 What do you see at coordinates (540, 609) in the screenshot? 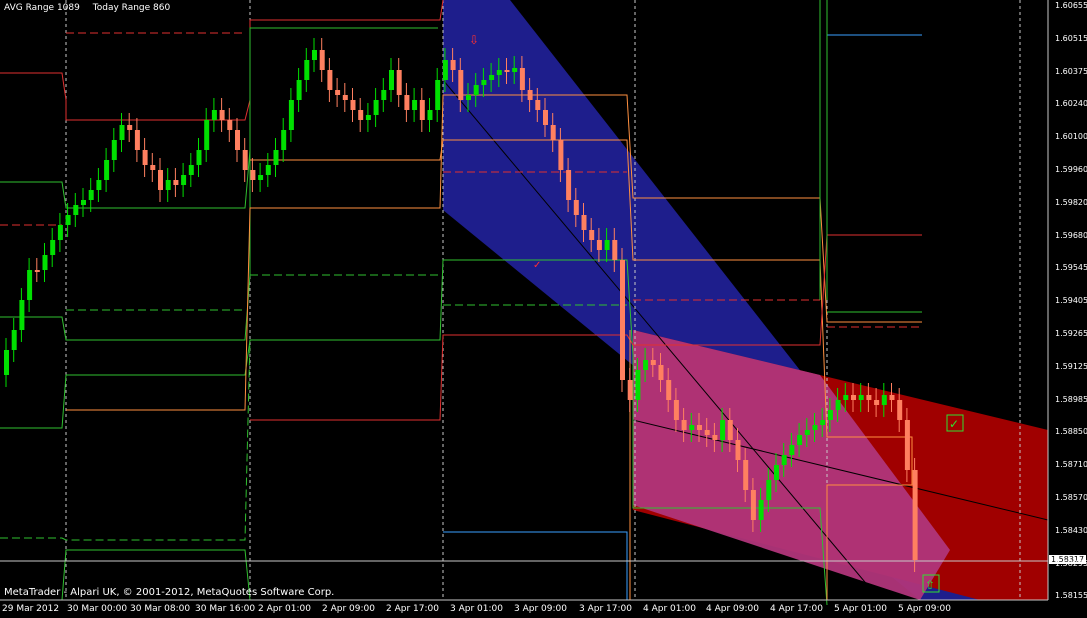
I see `time-tick: 3 Apr 09:00` at bounding box center [540, 609].